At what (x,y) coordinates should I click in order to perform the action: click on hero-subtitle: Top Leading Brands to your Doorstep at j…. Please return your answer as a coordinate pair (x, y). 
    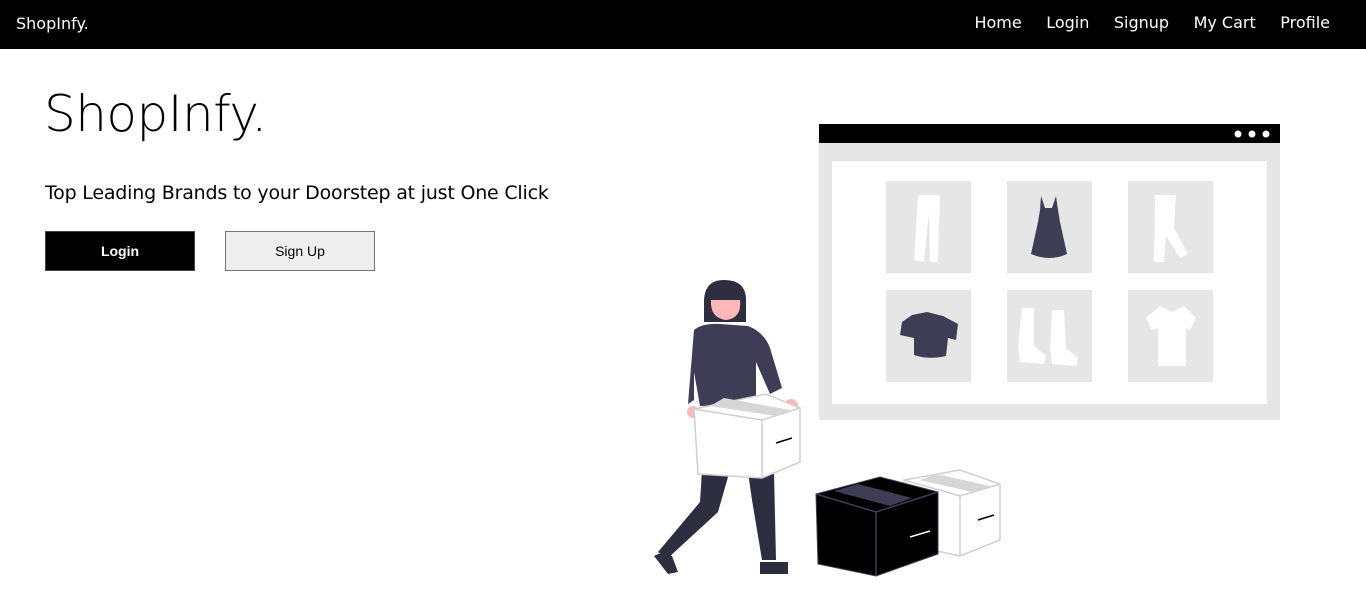
    Looking at the image, I should click on (297, 193).